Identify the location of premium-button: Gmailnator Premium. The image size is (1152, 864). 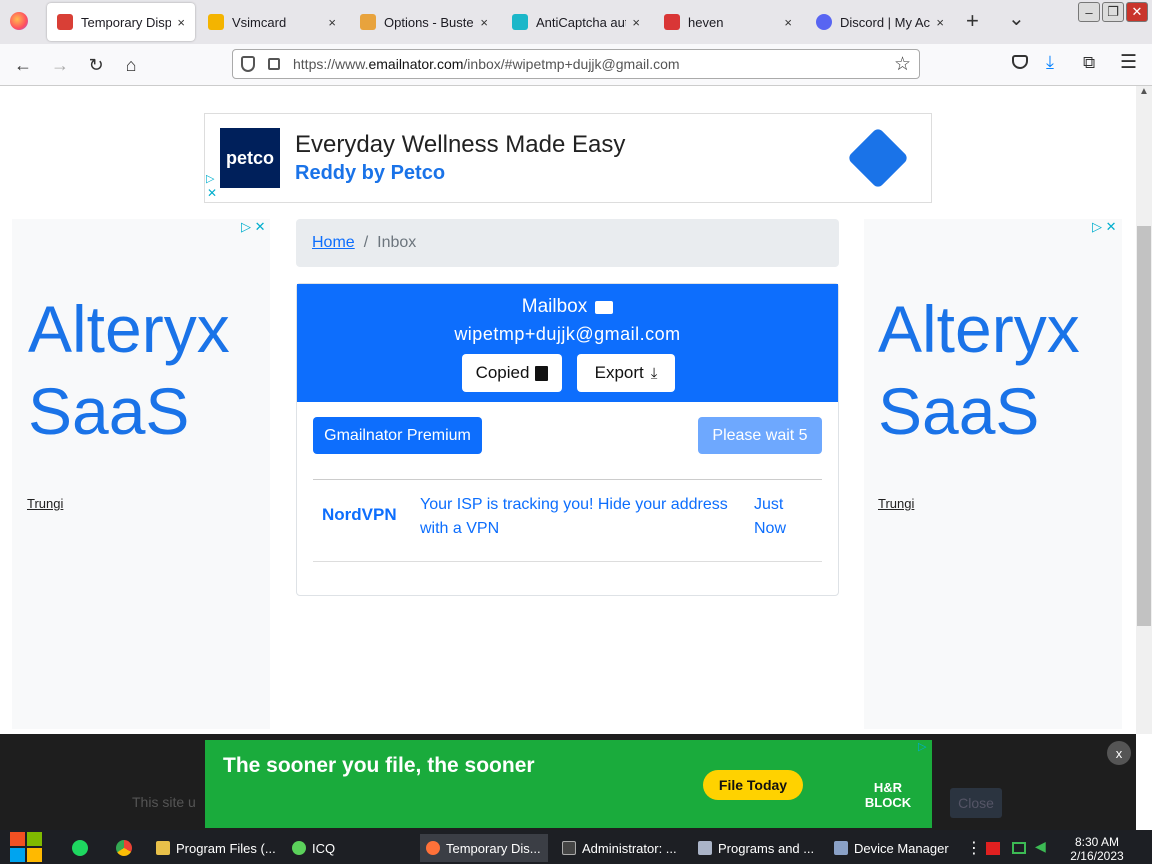
(397, 435).